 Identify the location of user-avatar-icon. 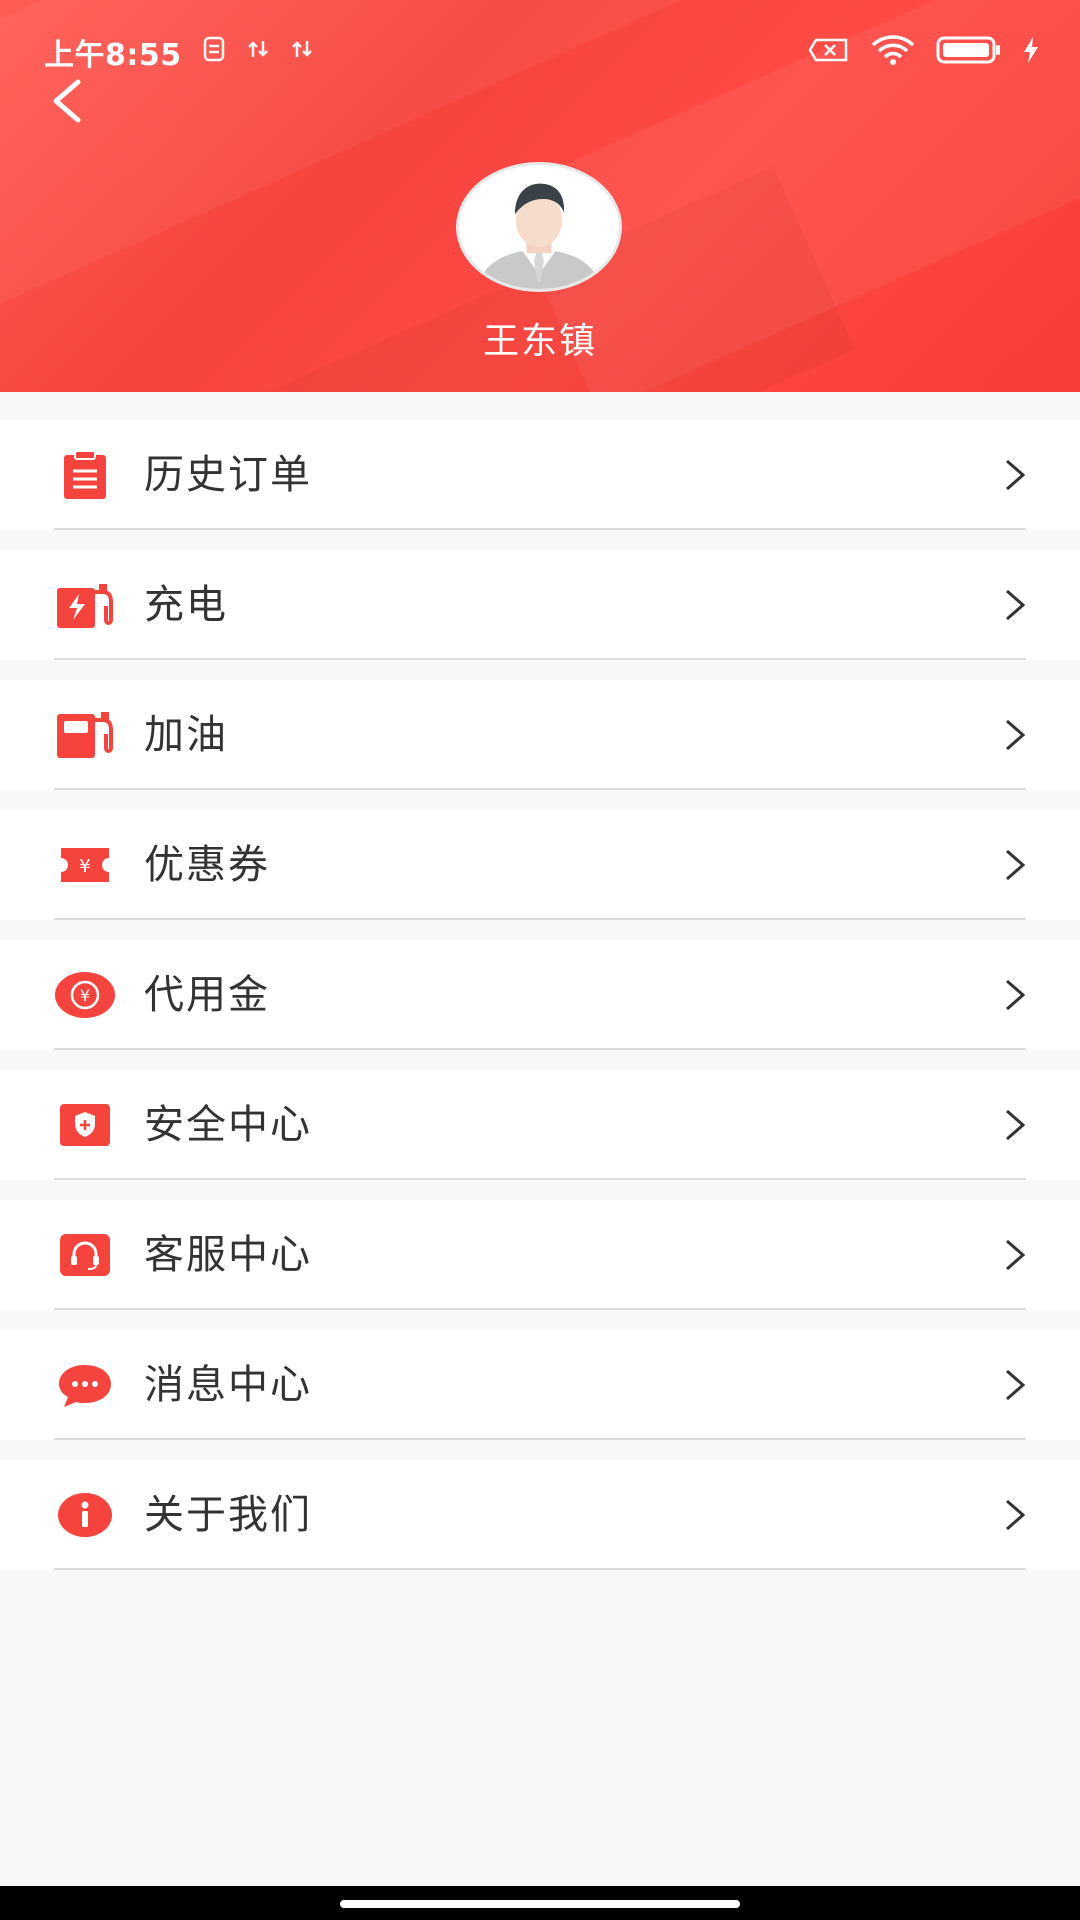
(539, 227).